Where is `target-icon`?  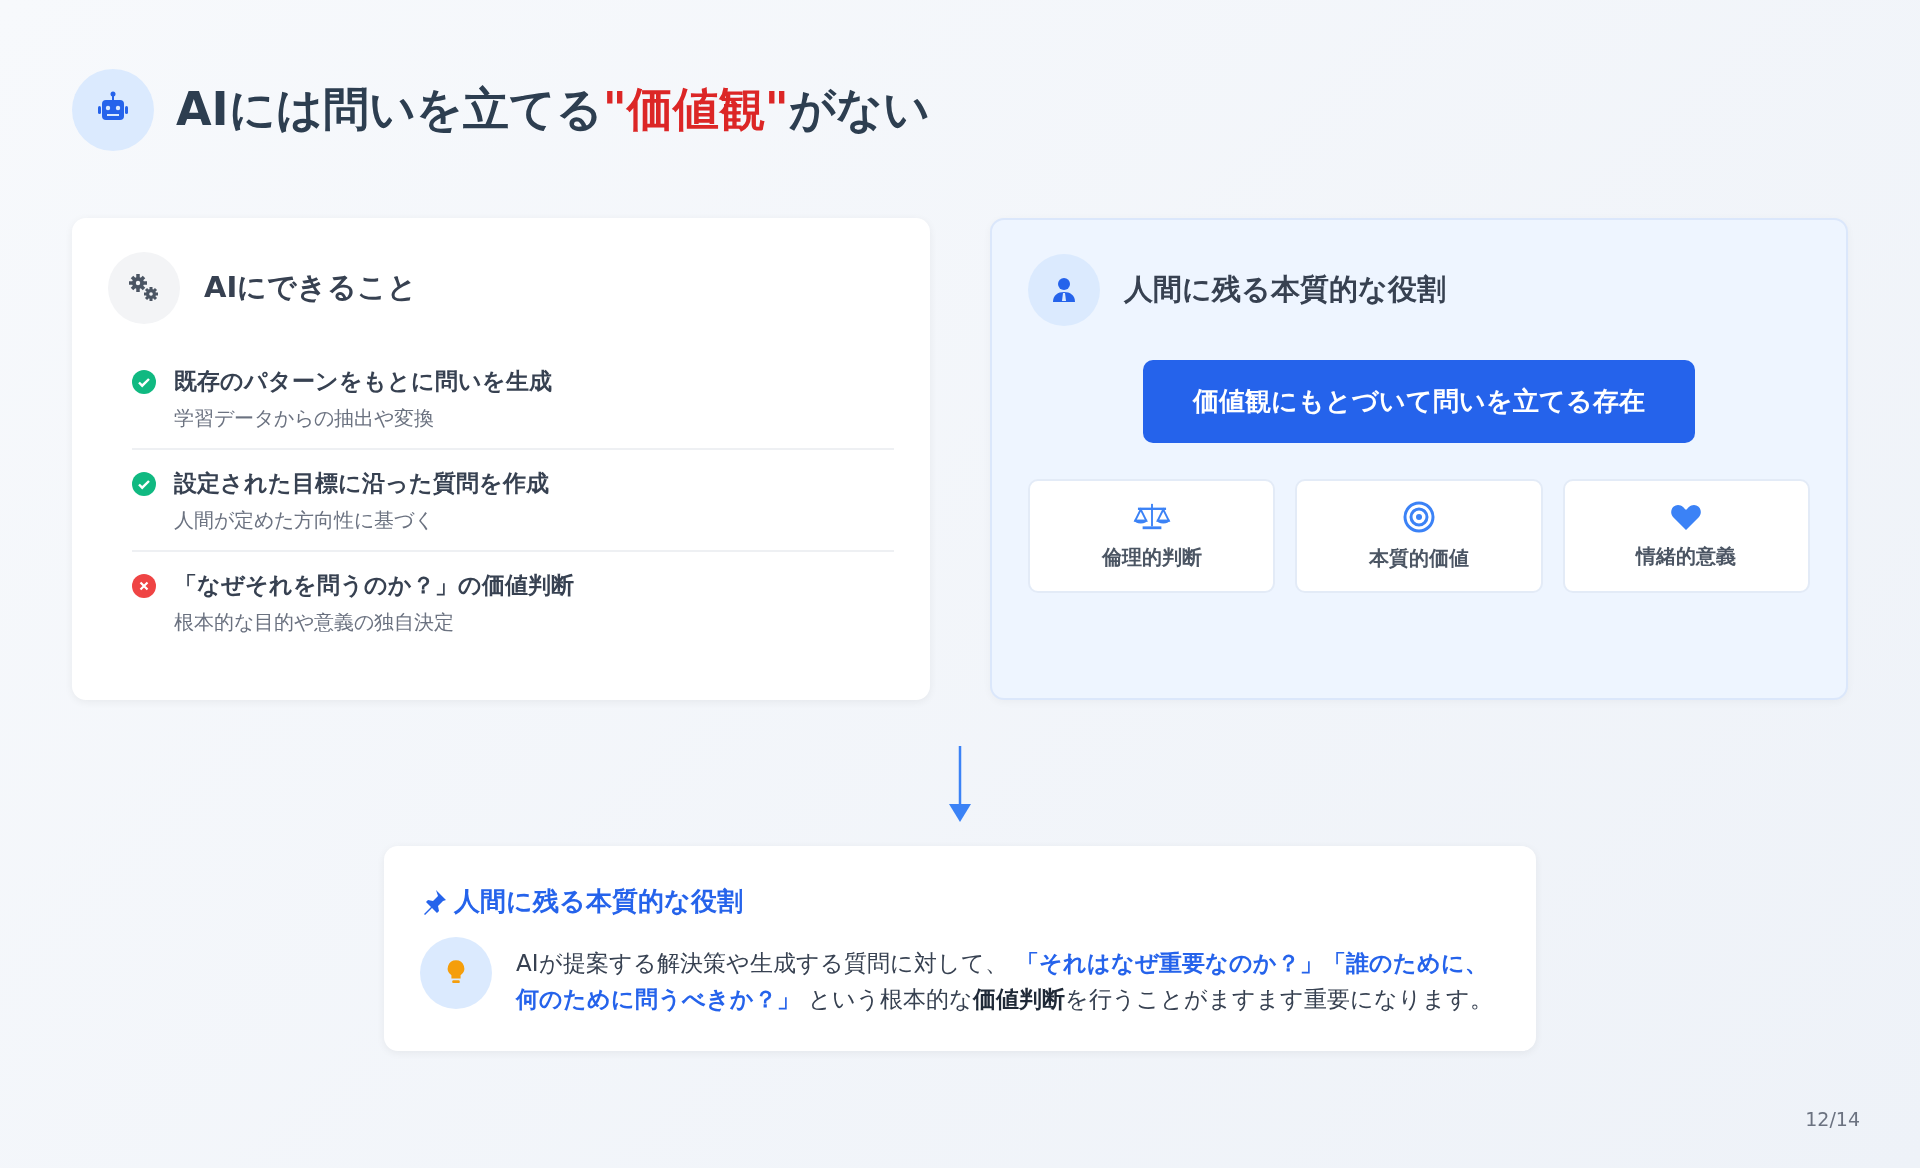 target-icon is located at coordinates (1419, 516).